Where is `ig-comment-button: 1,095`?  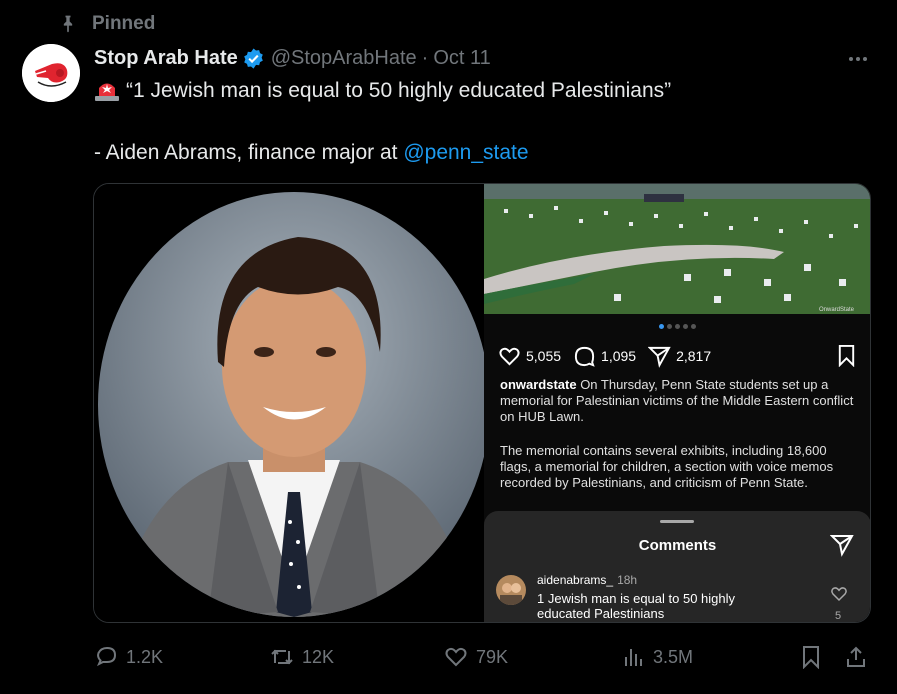 ig-comment-button: 1,095 is located at coordinates (604, 356).